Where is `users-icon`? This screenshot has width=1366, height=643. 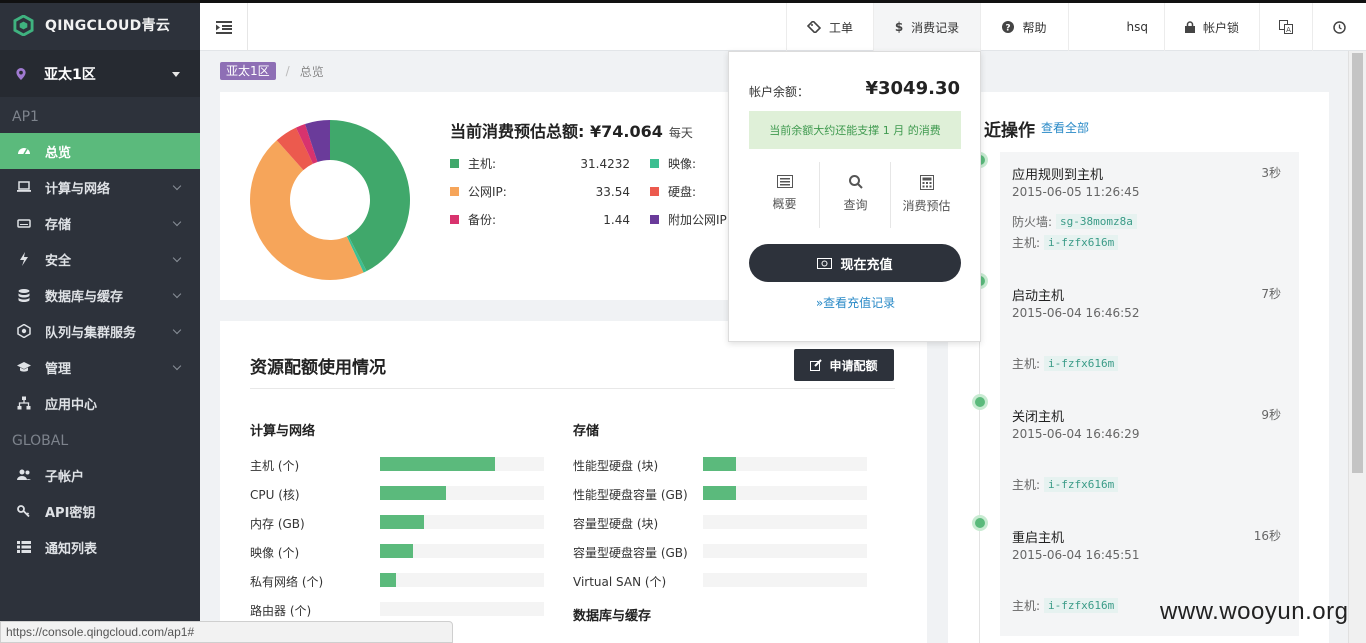 users-icon is located at coordinates (24, 474).